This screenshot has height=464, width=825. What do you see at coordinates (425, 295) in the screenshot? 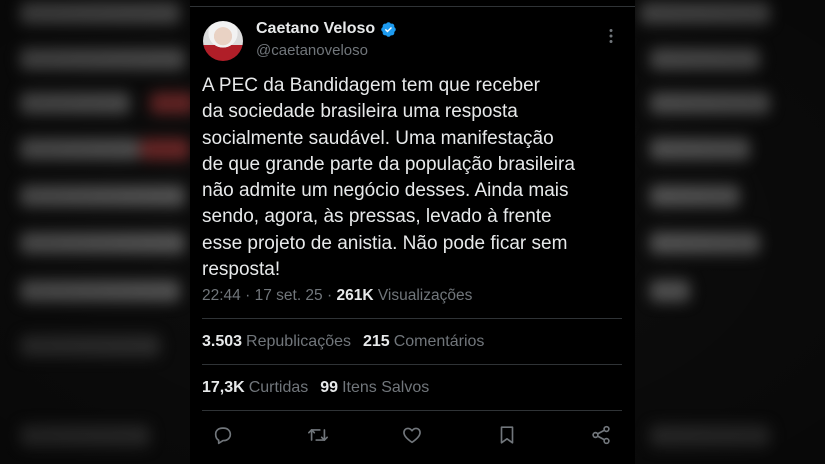
I see `views-label: Visualizações` at bounding box center [425, 295].